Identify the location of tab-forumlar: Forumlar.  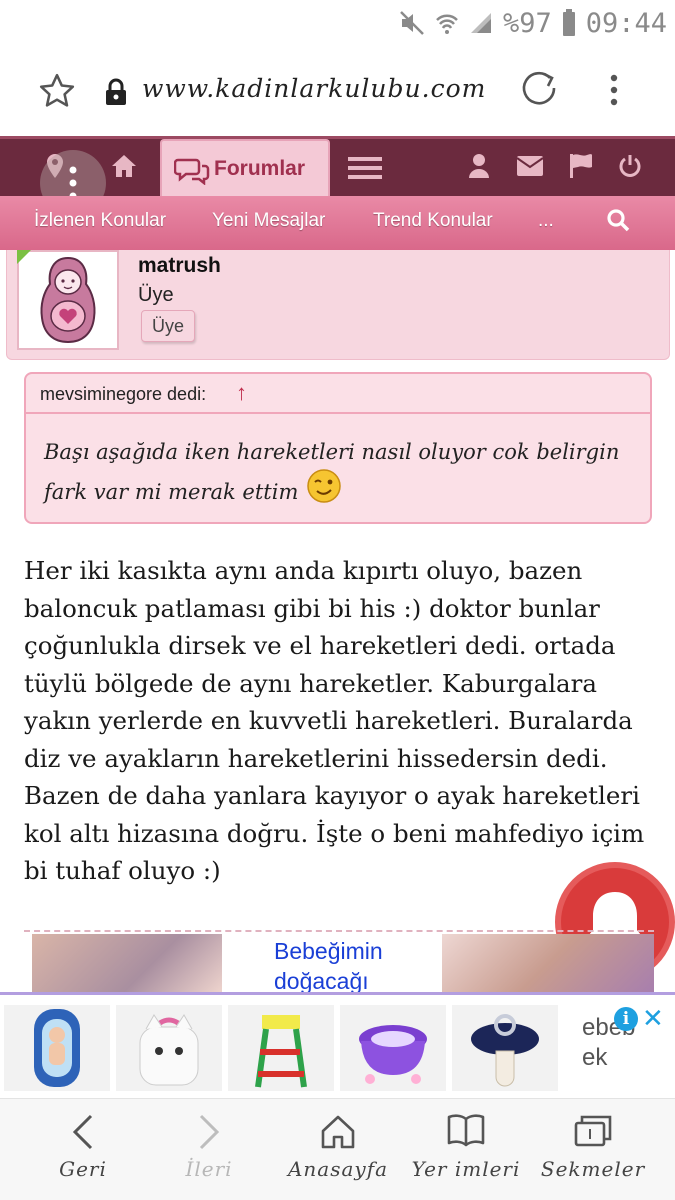
(245, 169).